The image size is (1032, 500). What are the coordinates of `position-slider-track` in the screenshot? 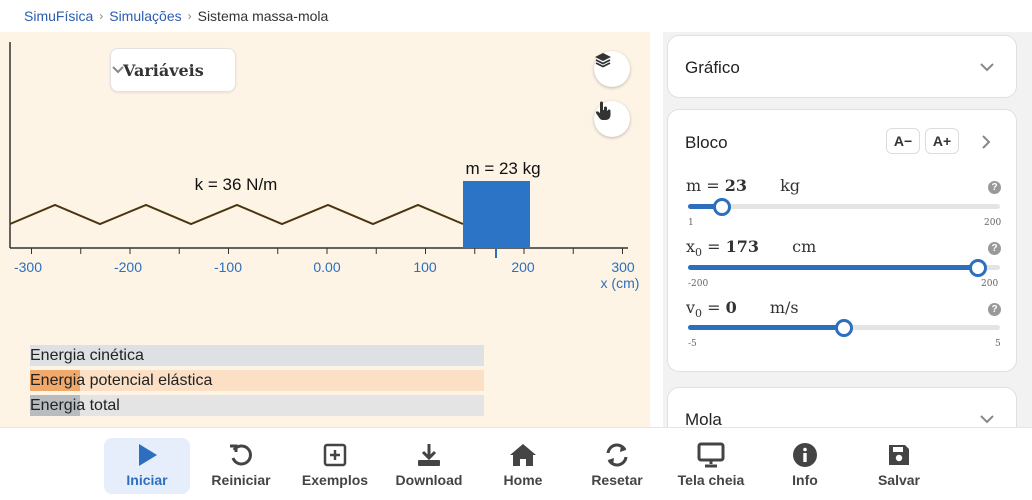 It's located at (844, 267).